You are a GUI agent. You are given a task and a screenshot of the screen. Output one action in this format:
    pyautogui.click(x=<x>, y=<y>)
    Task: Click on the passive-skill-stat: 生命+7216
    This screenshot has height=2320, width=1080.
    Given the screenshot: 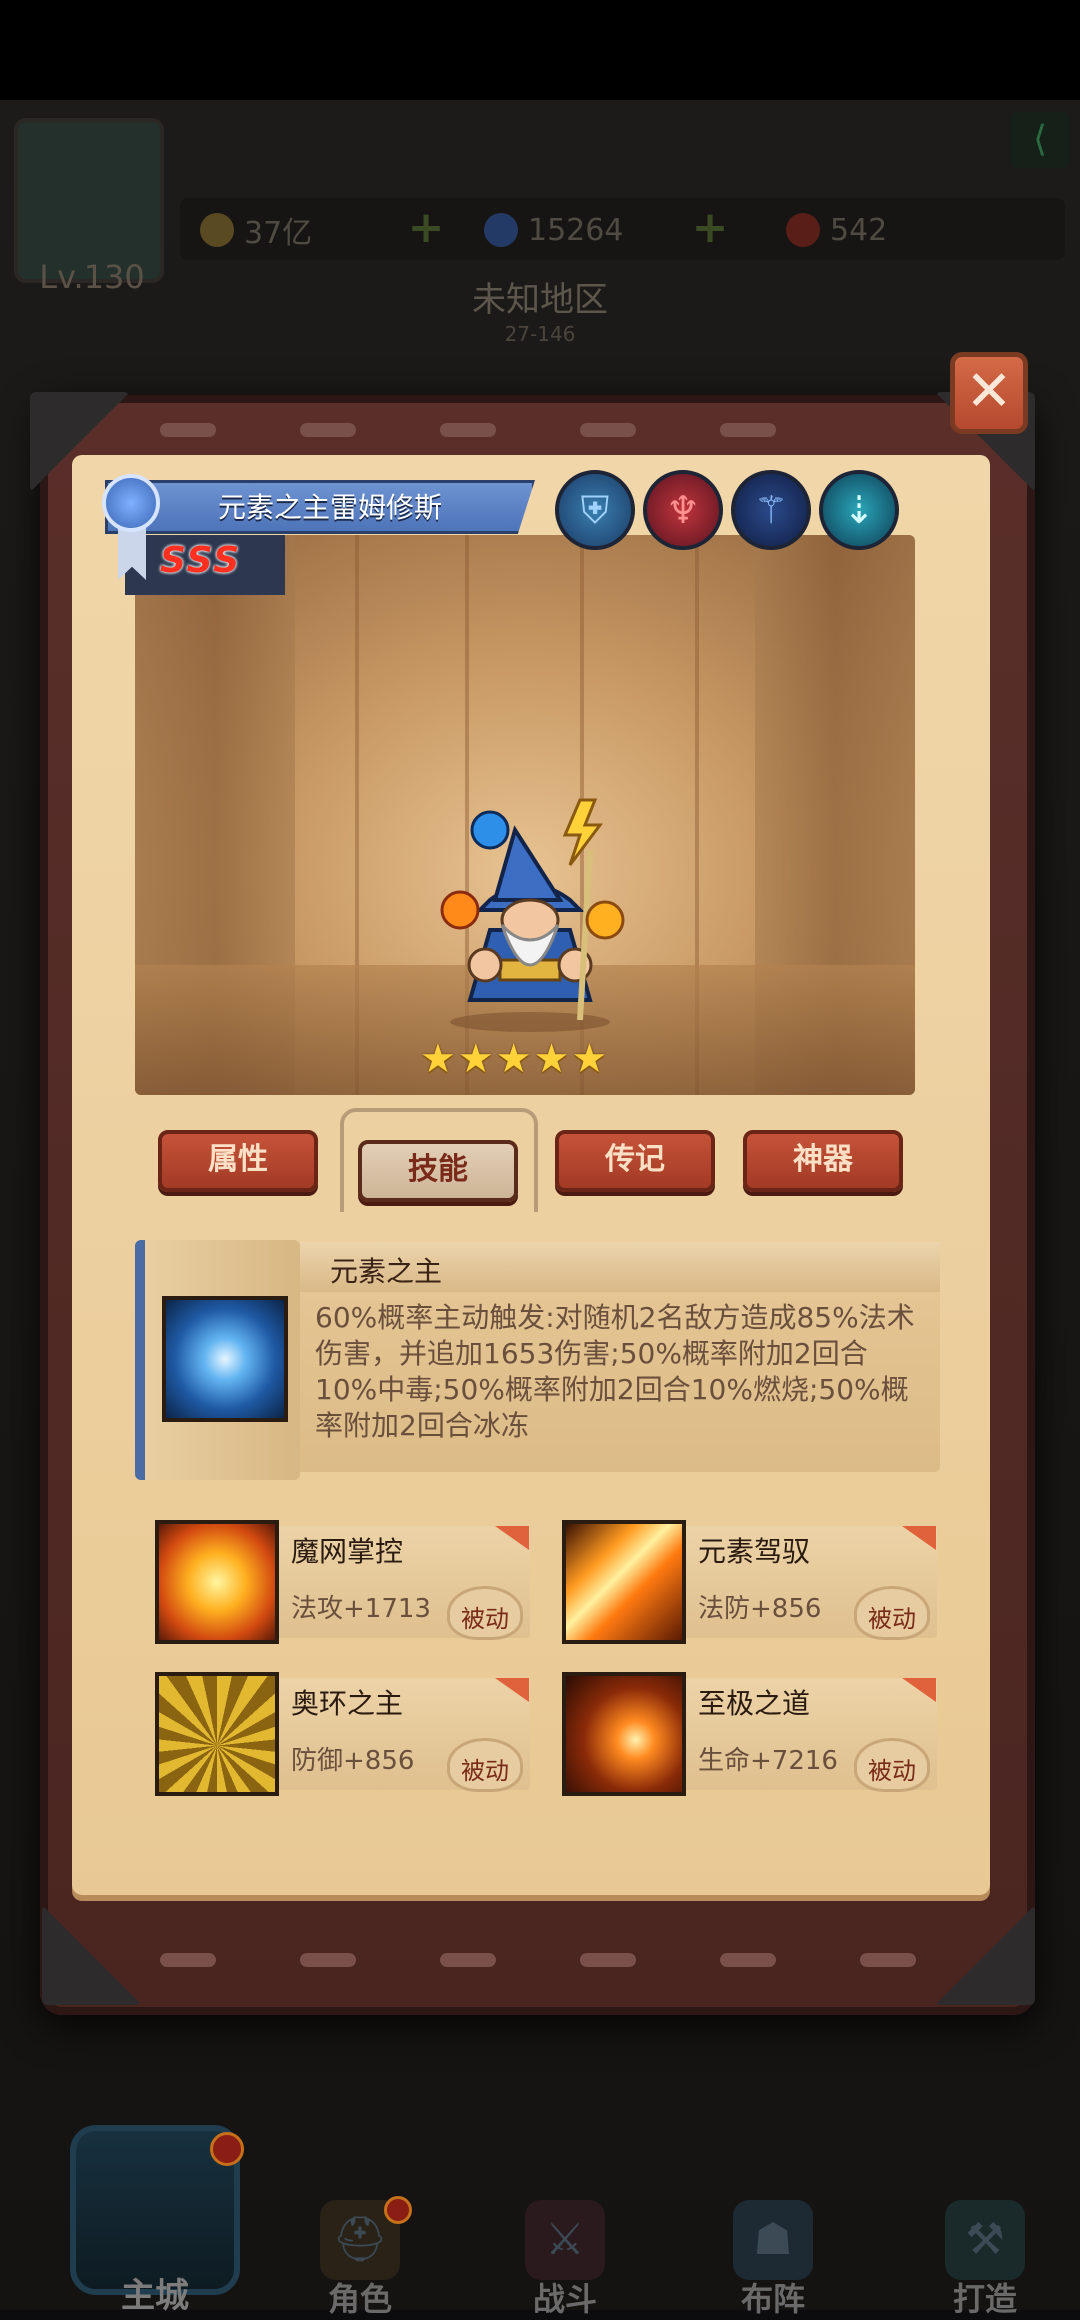 What is the action you would take?
    pyautogui.click(x=768, y=1761)
    